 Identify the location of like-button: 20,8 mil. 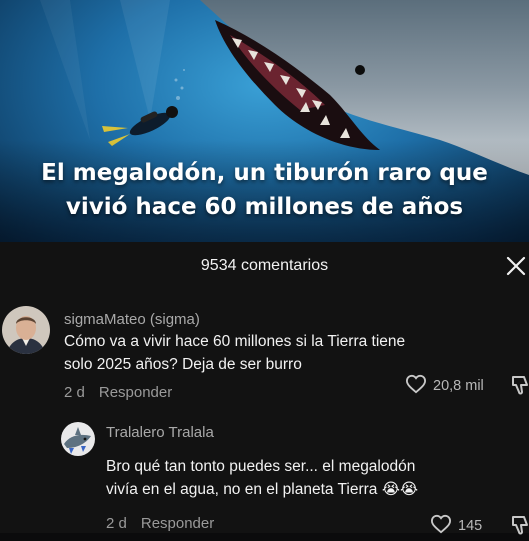
(444, 384).